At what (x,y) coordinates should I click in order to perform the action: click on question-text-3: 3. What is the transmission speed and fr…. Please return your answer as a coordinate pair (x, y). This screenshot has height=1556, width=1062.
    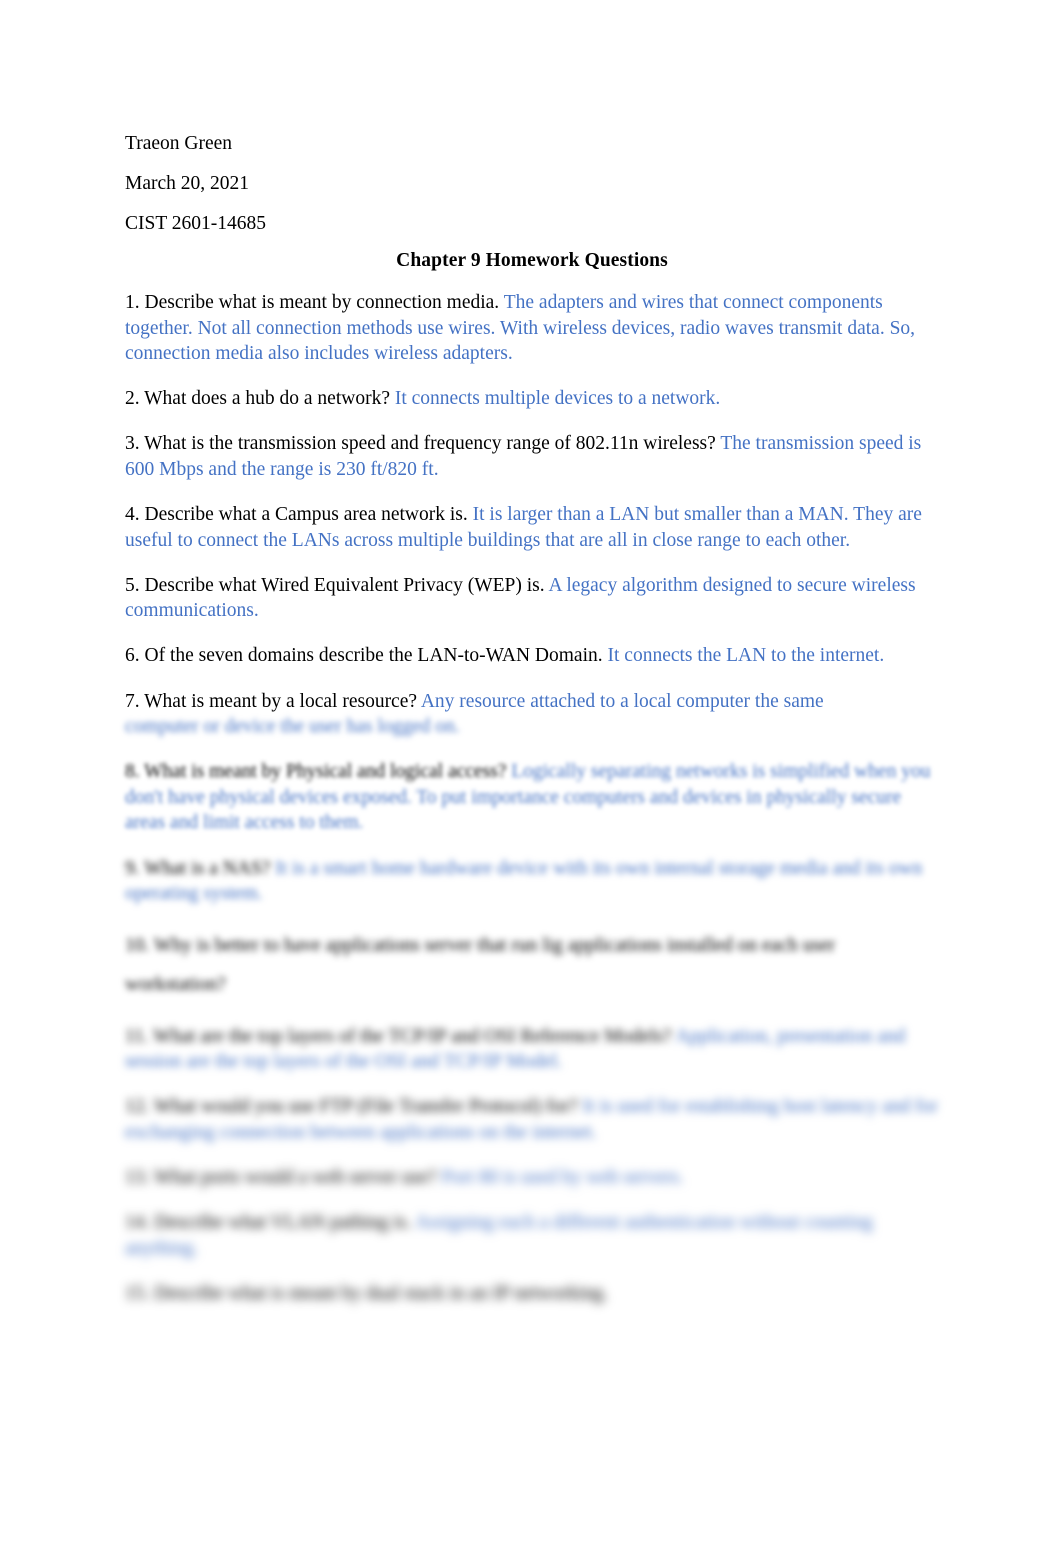
    Looking at the image, I should click on (420, 444).